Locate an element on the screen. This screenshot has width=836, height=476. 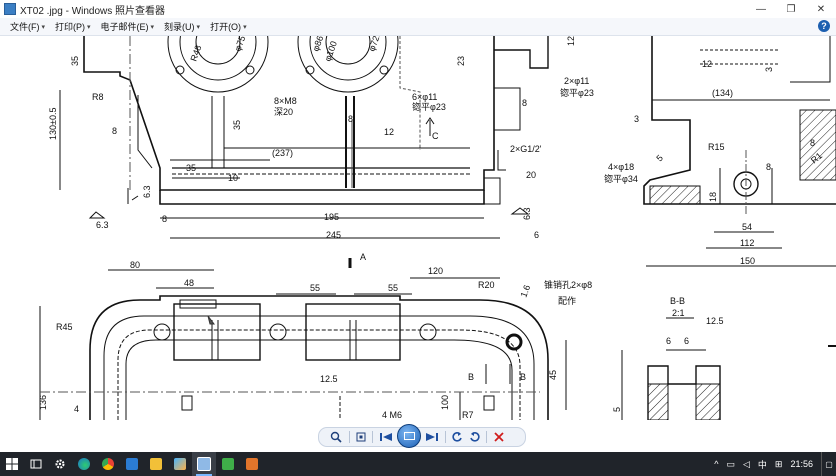
windows-logo-icon is located at coordinates (12, 464).